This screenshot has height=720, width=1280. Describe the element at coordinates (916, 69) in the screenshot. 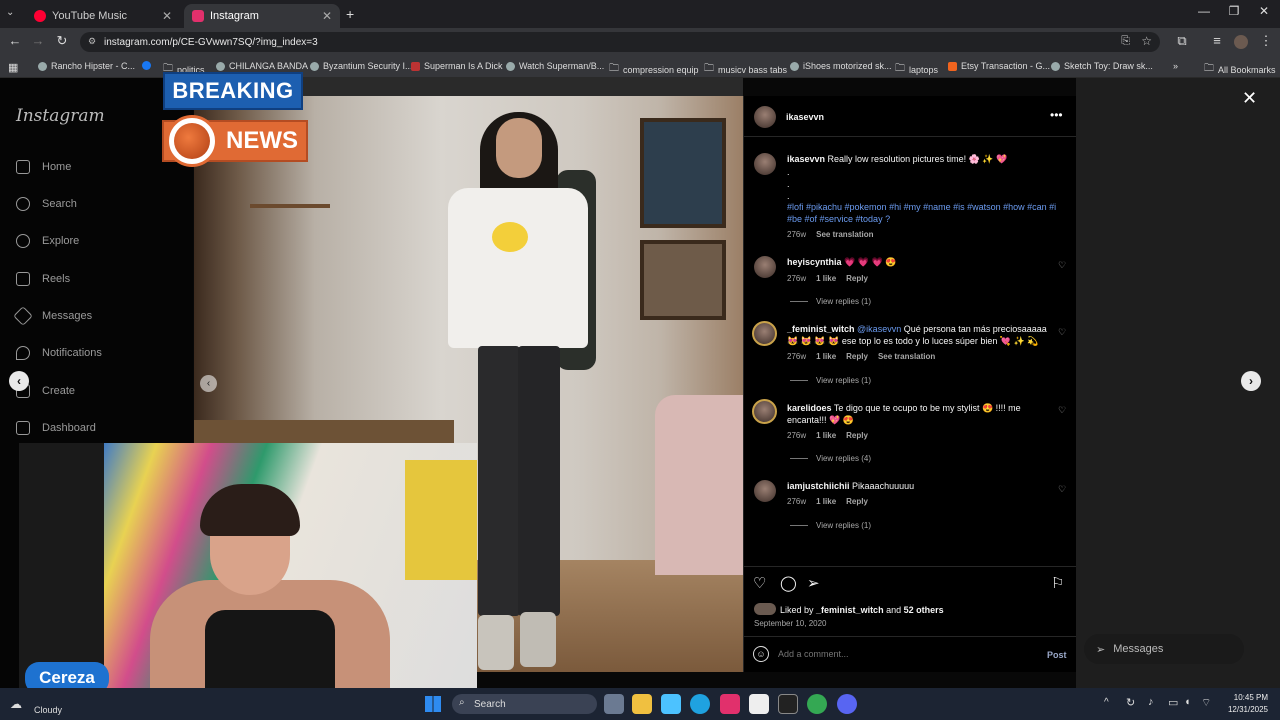

I see `bookmark-folder: 🗀 laptops` at that location.